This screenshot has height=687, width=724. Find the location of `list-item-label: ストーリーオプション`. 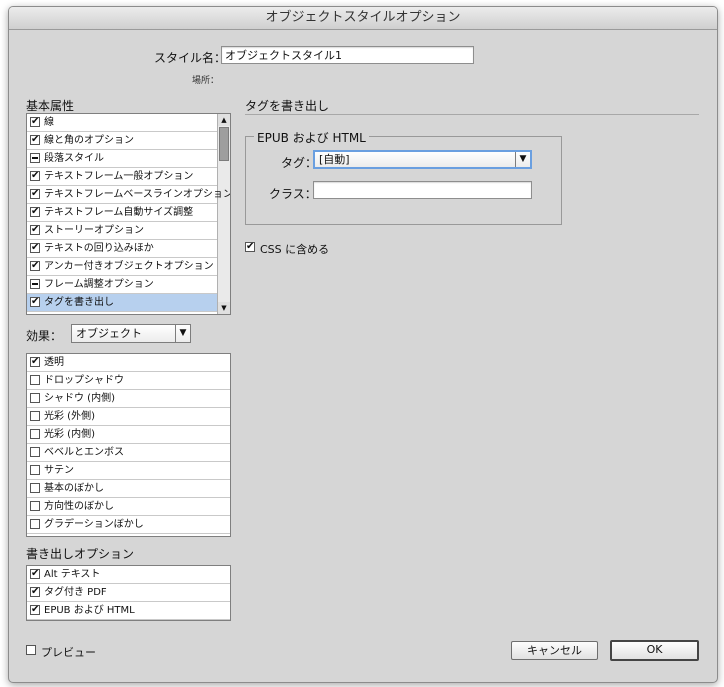

list-item-label: ストーリーオプション is located at coordinates (94, 230).